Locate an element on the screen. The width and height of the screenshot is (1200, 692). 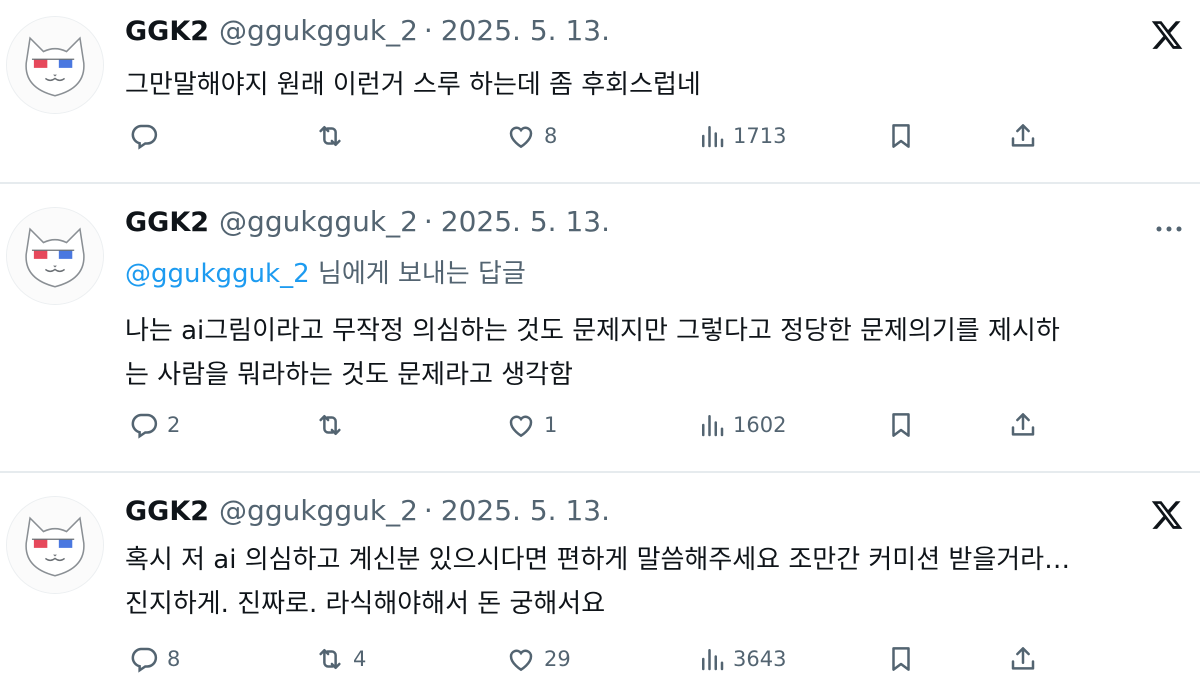
reply-button is located at coordinates (148, 136).